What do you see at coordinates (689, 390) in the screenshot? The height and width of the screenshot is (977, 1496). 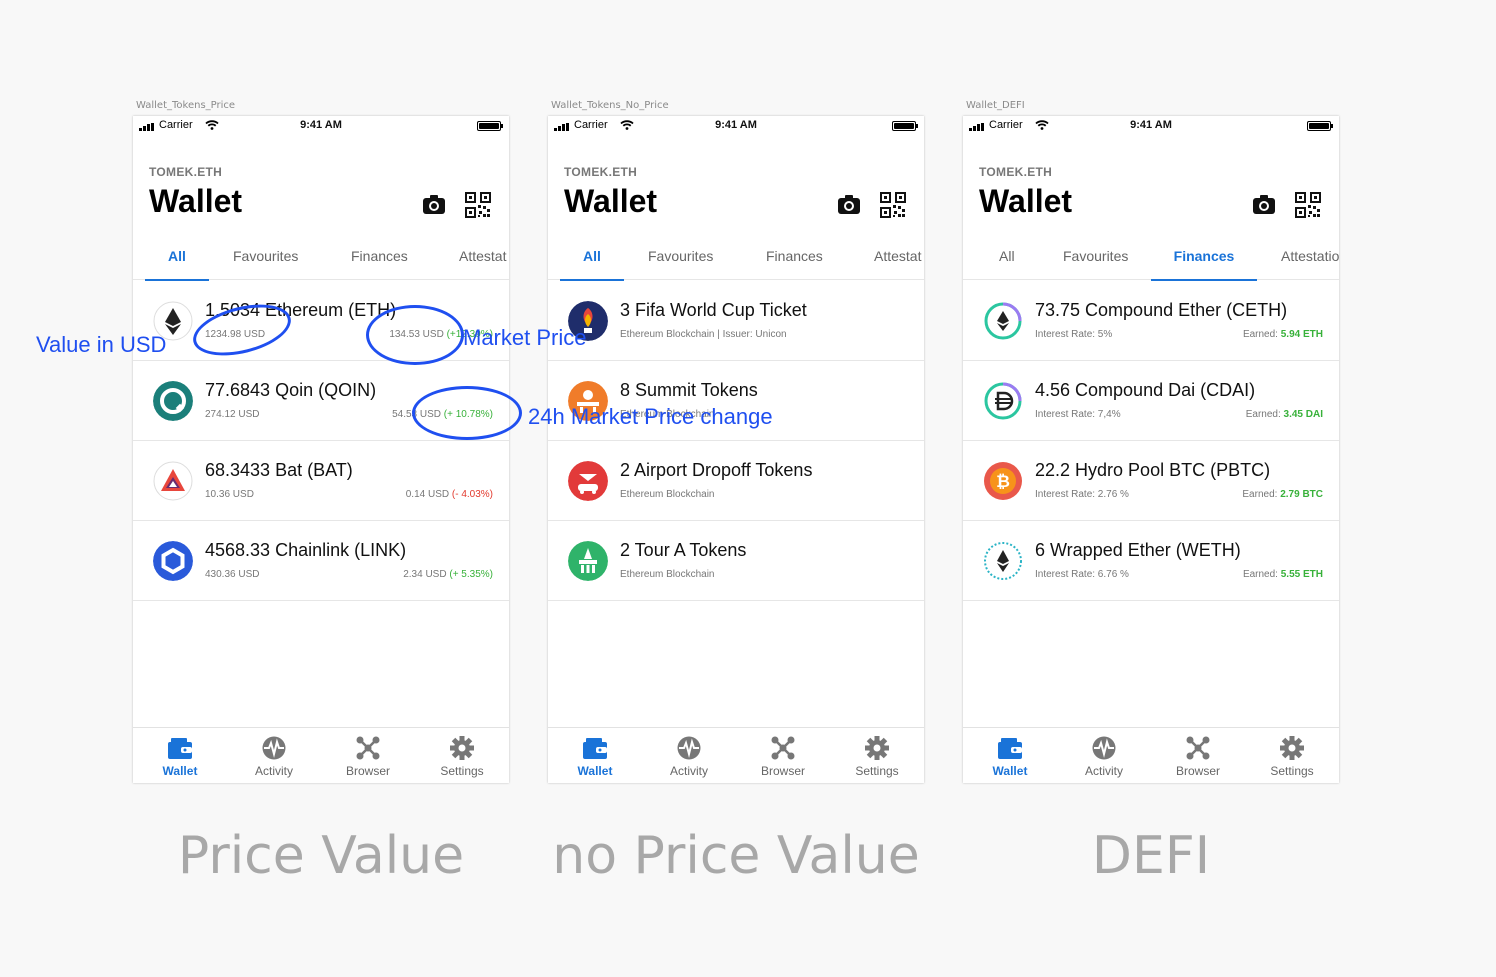 I see `token-name: 8 Summit Tokens` at bounding box center [689, 390].